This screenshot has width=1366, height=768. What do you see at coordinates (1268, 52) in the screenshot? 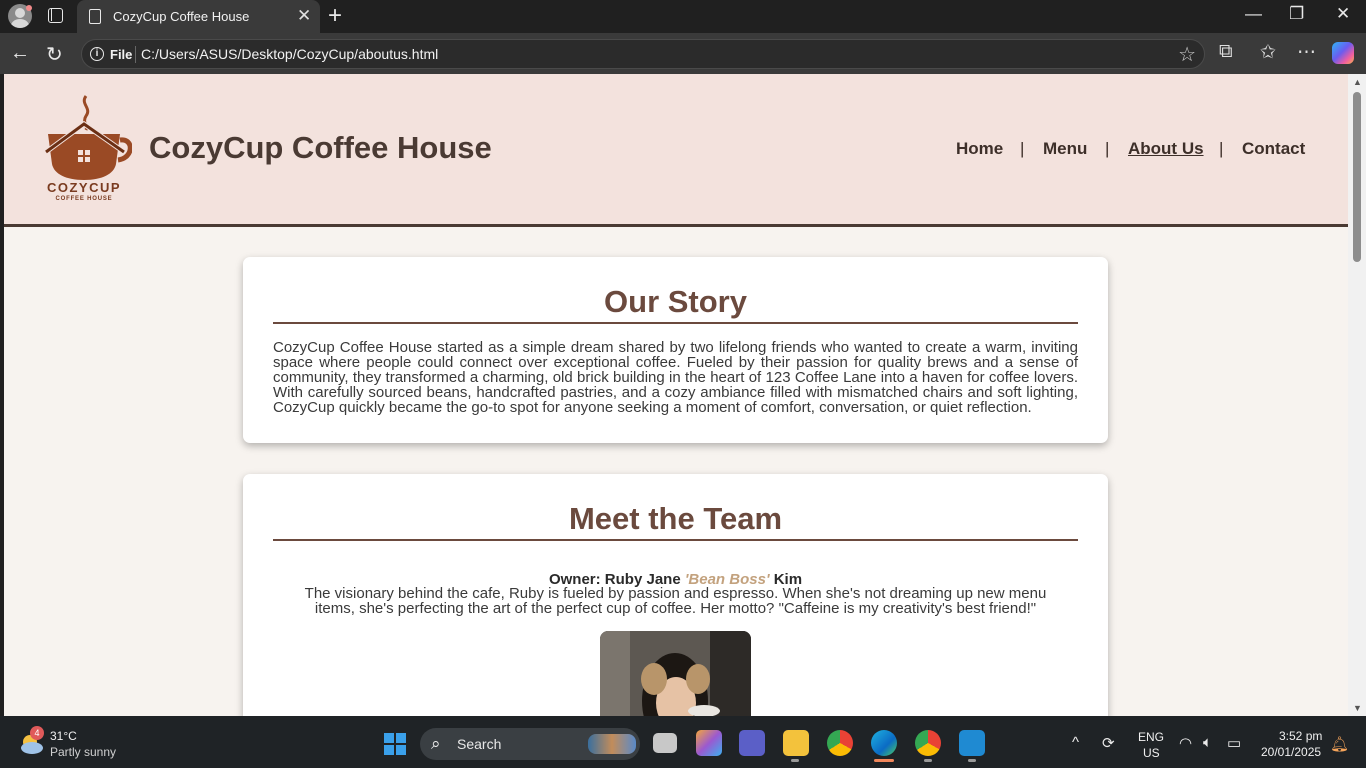
I see `favorites-icon: ✩` at bounding box center [1268, 52].